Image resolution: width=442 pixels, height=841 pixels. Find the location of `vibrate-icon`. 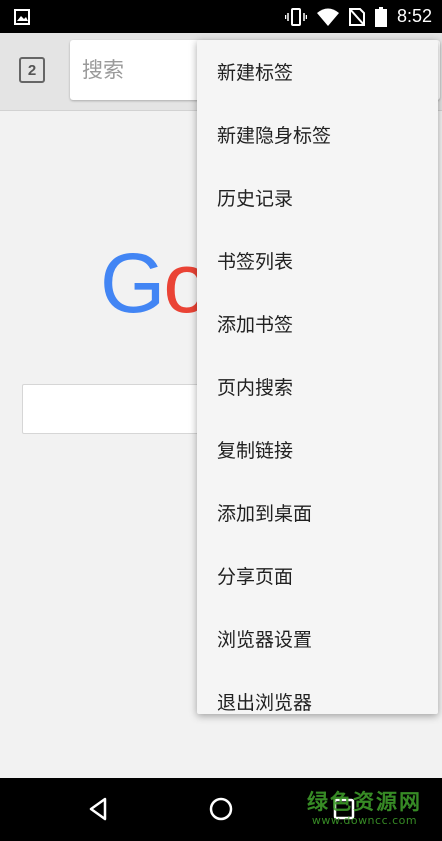

vibrate-icon is located at coordinates (295, 16).